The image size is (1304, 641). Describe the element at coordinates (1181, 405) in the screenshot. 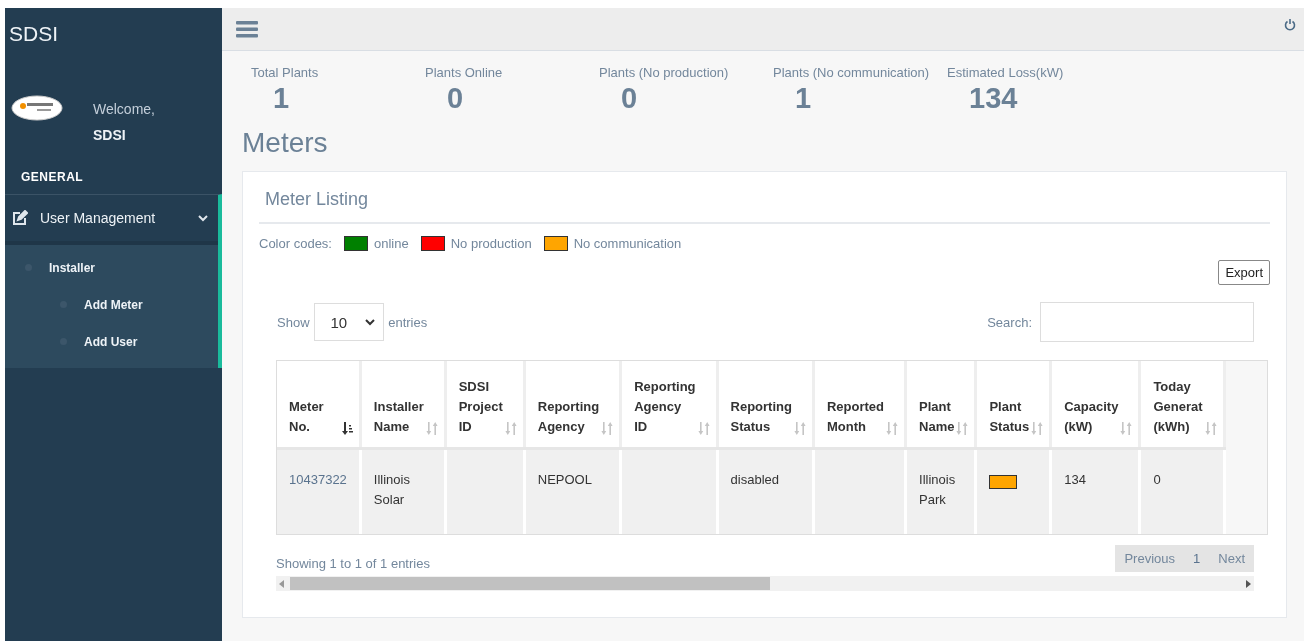

I see `column-header: Today Generat (kWh)` at that location.